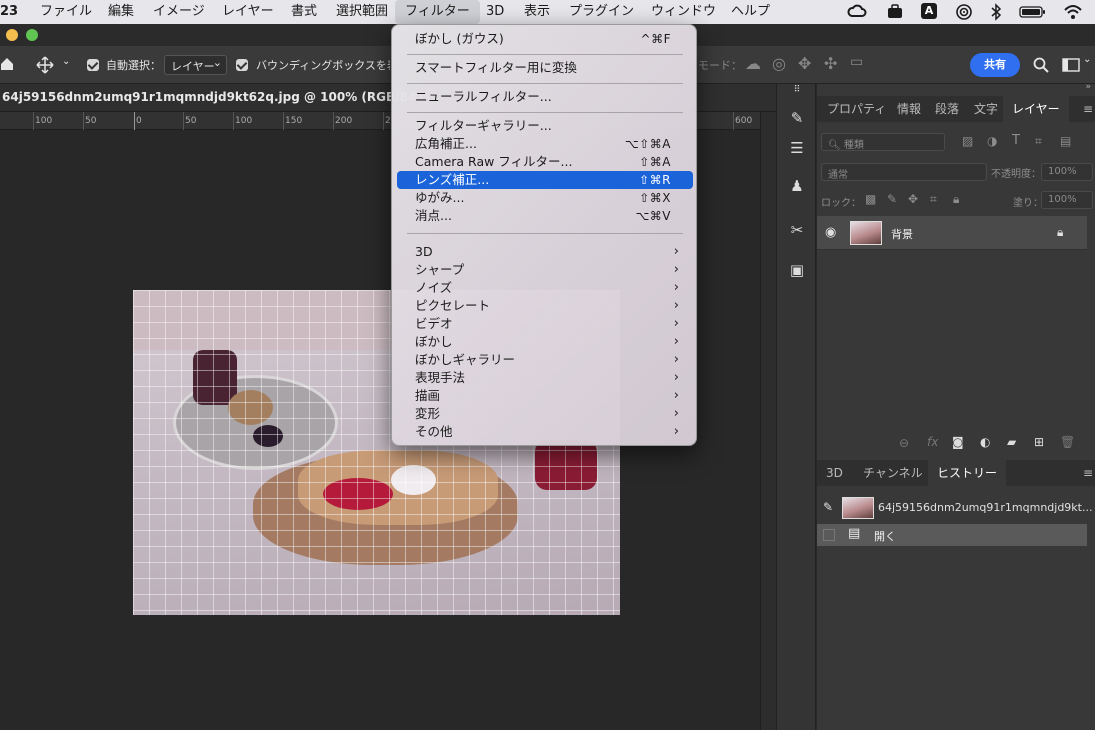 The width and height of the screenshot is (1095, 730). What do you see at coordinates (545, 432) in the screenshot?
I see `menu-item-other: その他 ›` at bounding box center [545, 432].